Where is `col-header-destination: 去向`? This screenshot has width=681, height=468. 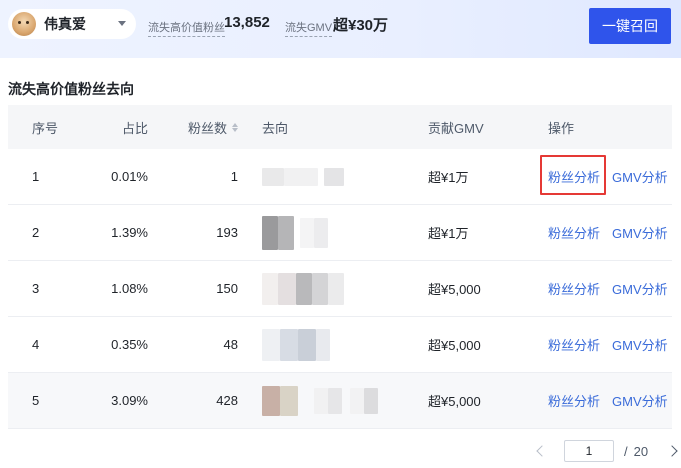 col-header-destination: 去向 is located at coordinates (275, 128).